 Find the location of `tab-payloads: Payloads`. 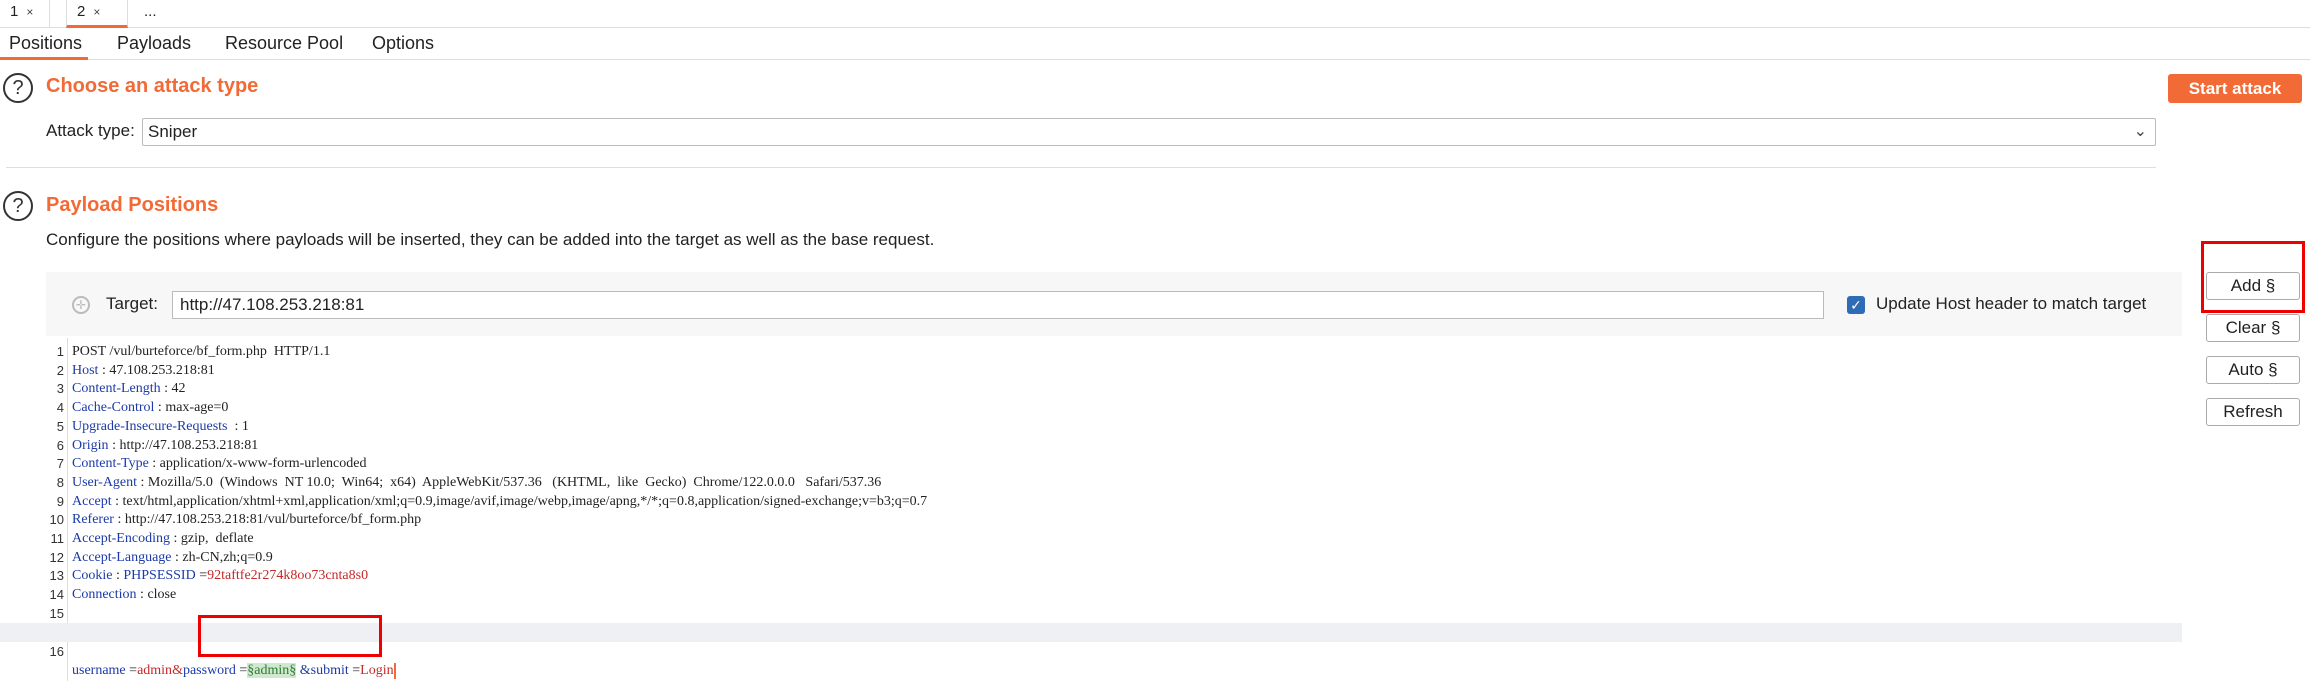

tab-payloads: Payloads is located at coordinates (154, 44).